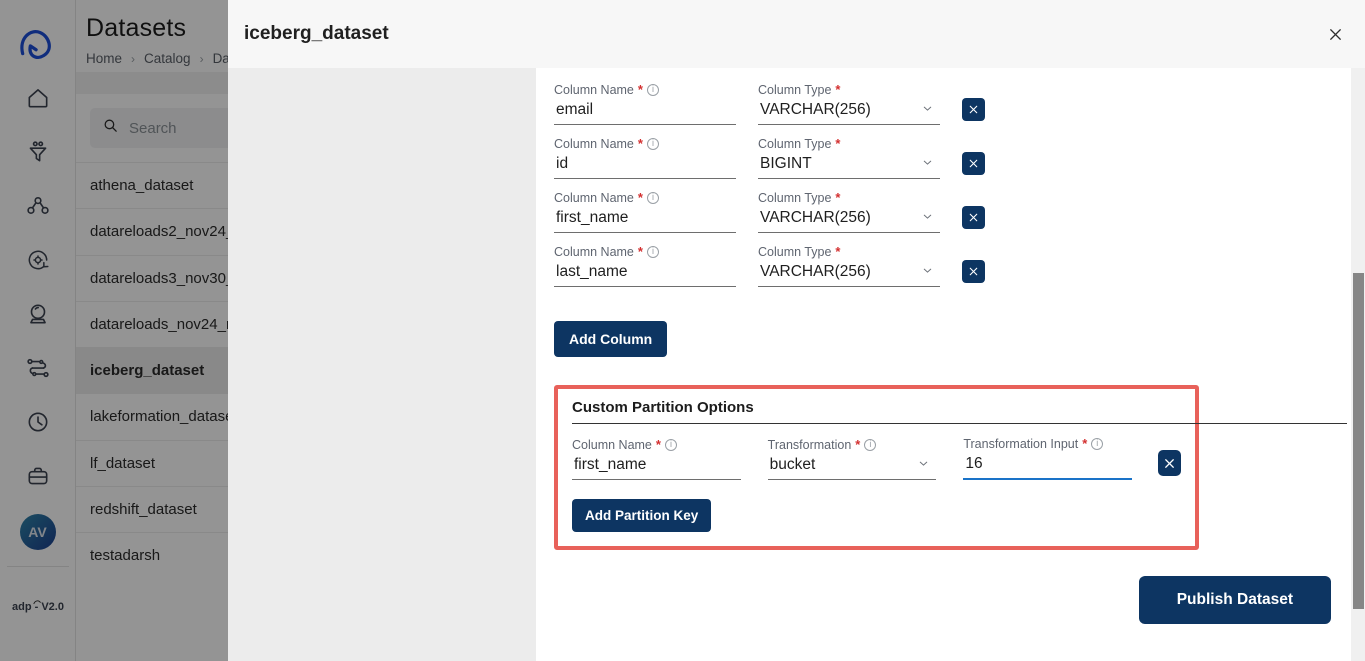  Describe the element at coordinates (642, 515) in the screenshot. I see `add-partition-key-button: Add Partition Key` at that location.